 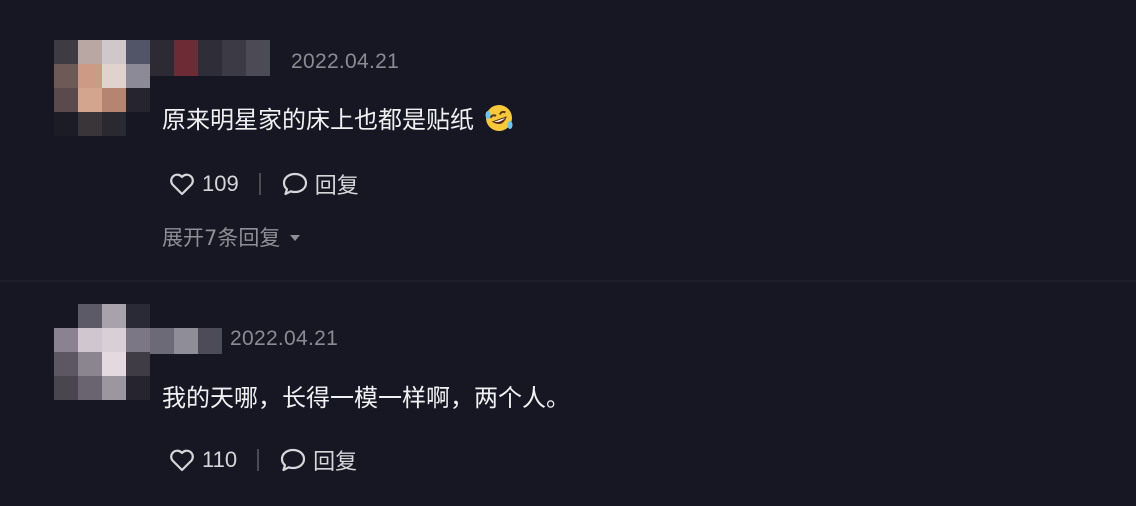 I want to click on comment-text: 原来明星家的床上也都是贴纸, so click(x=338, y=117).